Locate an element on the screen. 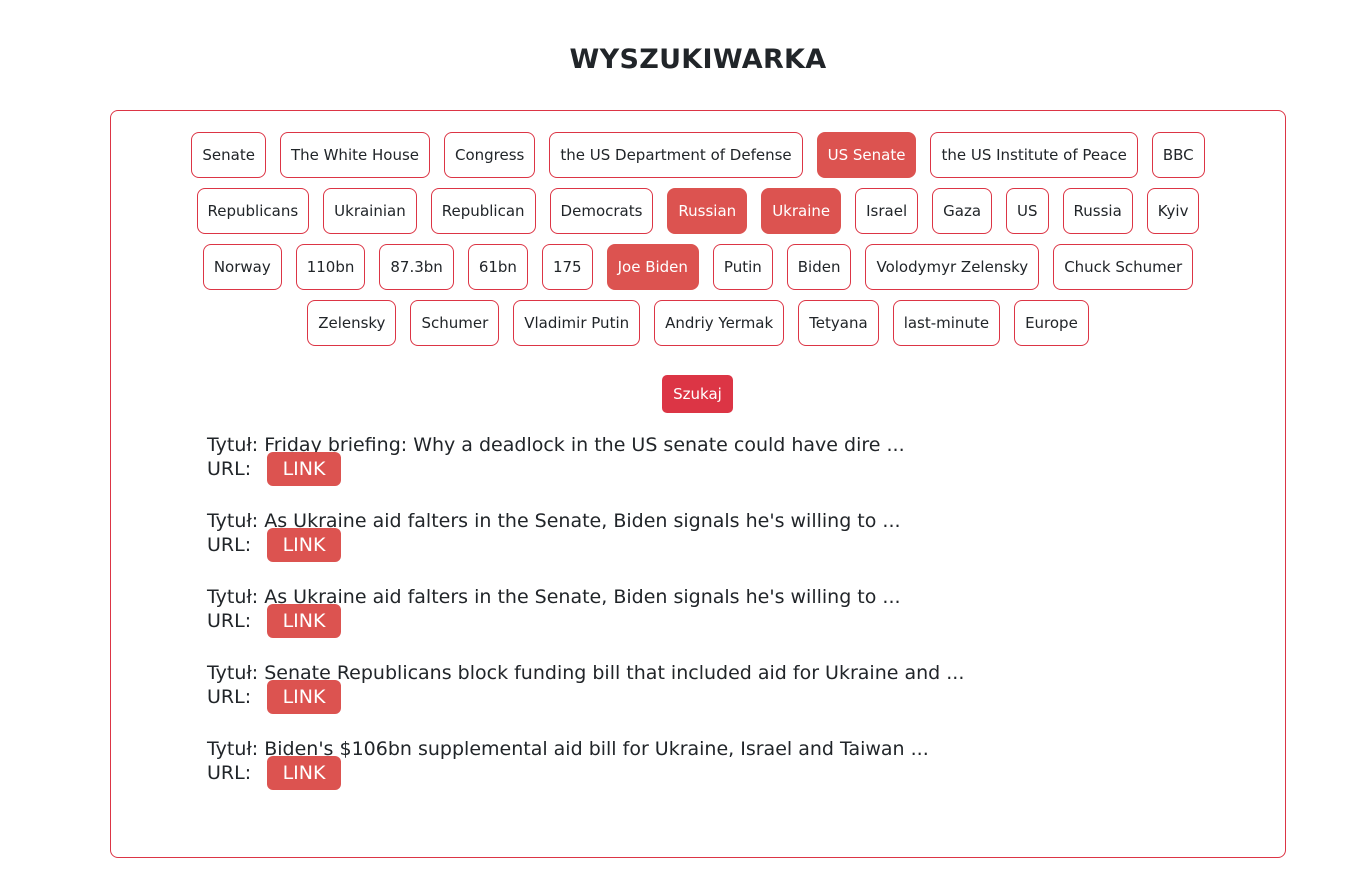 This screenshot has width=1360, height=891. tag-button: Ukraine is located at coordinates (801, 211).